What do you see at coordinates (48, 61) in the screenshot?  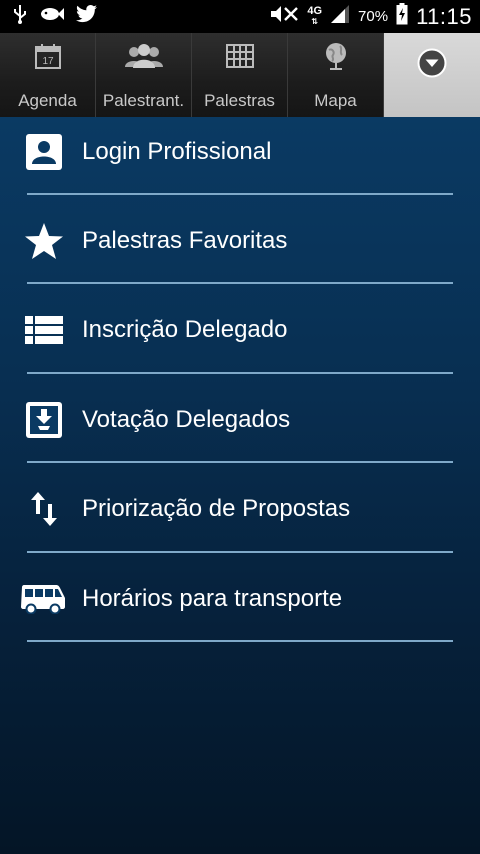 I see `svg-text: 17` at bounding box center [48, 61].